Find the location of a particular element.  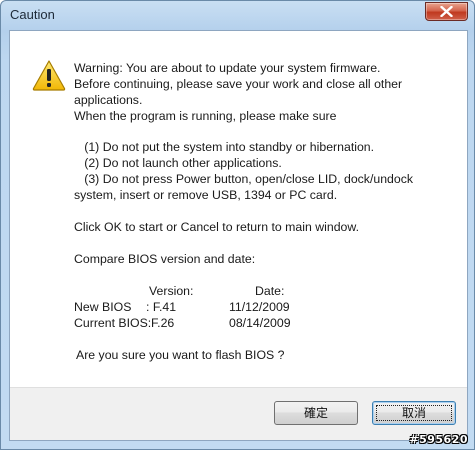

bios-row-version: : F.41 is located at coordinates (161, 307).